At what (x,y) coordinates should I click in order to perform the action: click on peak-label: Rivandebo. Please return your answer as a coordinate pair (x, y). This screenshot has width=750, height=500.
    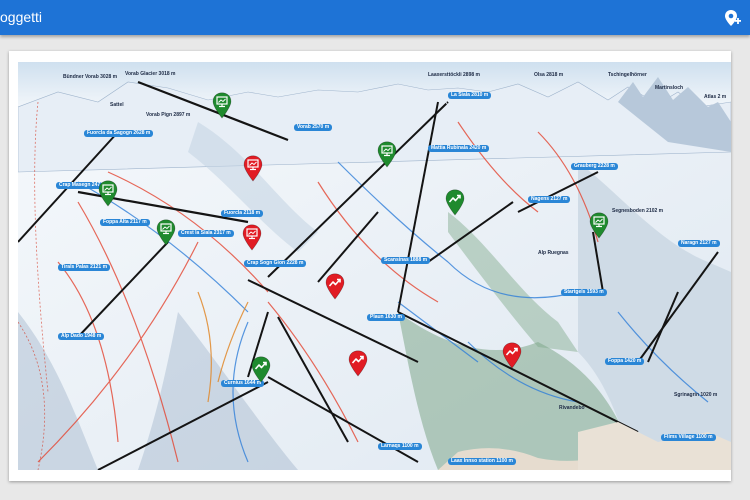
    Looking at the image, I should click on (572, 408).